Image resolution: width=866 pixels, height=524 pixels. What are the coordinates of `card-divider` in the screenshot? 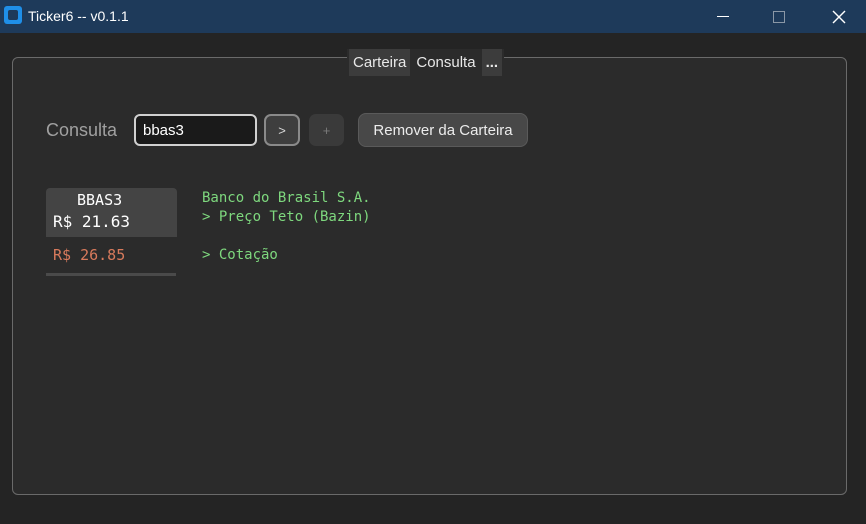 It's located at (111, 274).